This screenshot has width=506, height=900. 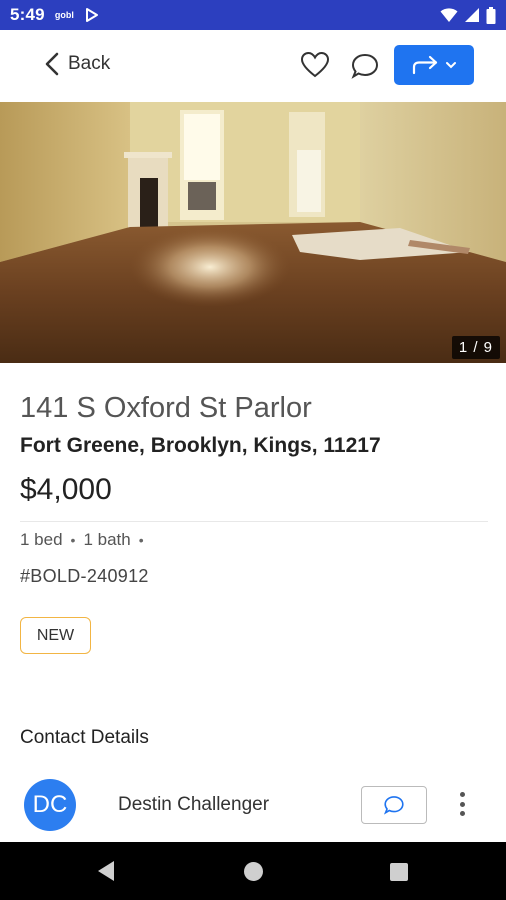 I want to click on status-time: 5:49, so click(x=27, y=14).